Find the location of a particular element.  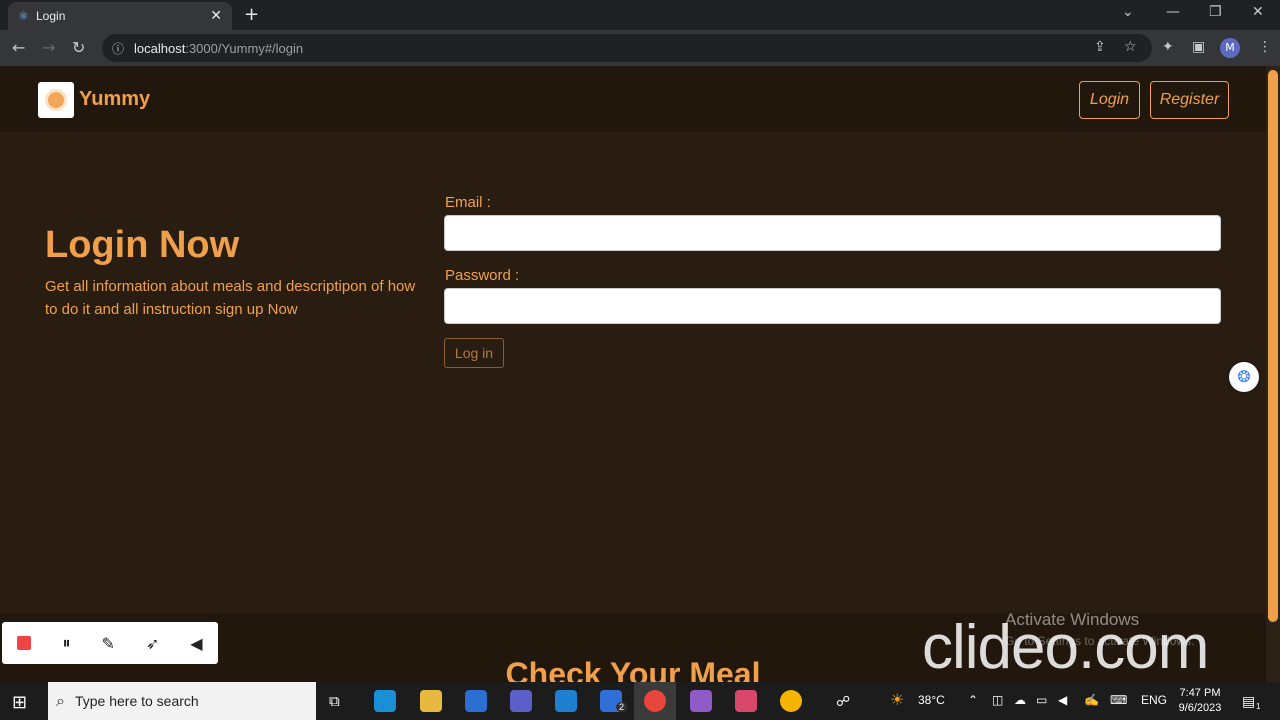

people-icon: ☍ is located at coordinates (843, 701).